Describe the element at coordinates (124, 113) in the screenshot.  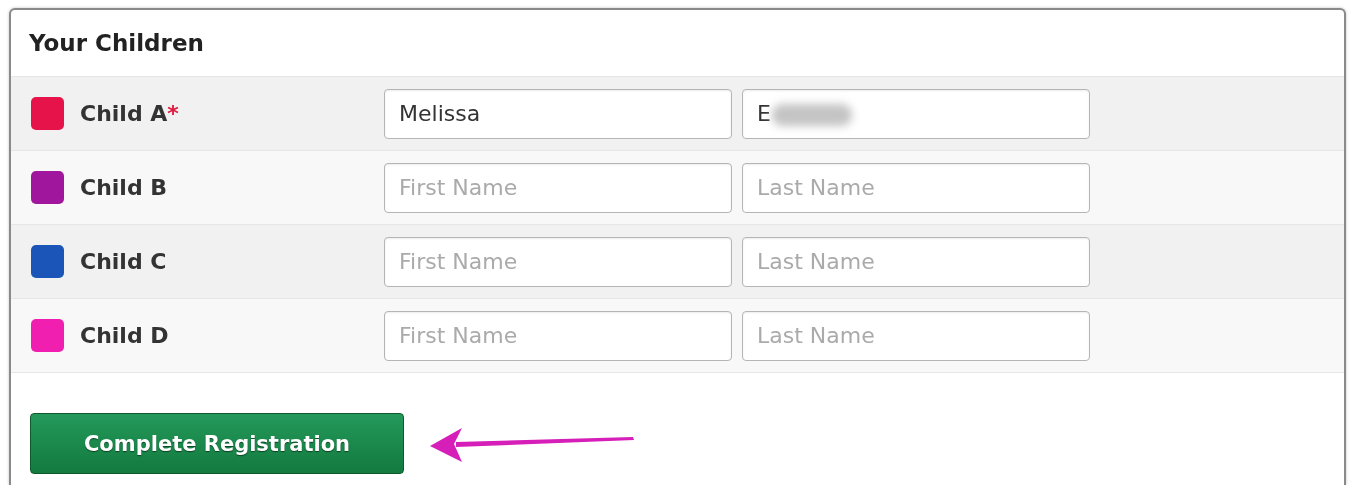
I see `child-label: Child A` at that location.